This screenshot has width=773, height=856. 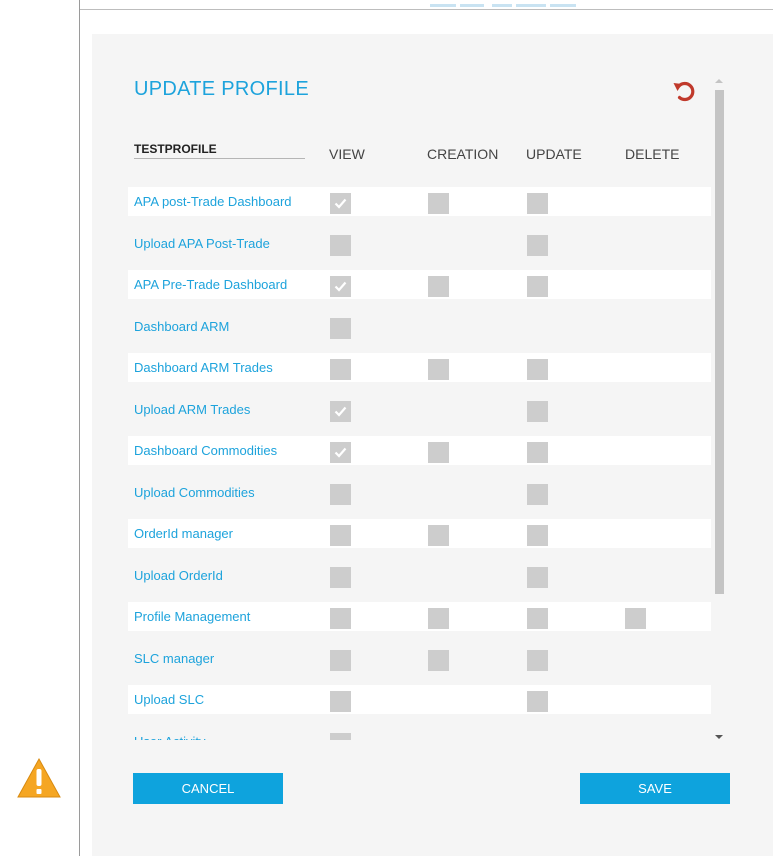 What do you see at coordinates (221, 89) in the screenshot?
I see `dialog-title: UPDATE PROFILE` at bounding box center [221, 89].